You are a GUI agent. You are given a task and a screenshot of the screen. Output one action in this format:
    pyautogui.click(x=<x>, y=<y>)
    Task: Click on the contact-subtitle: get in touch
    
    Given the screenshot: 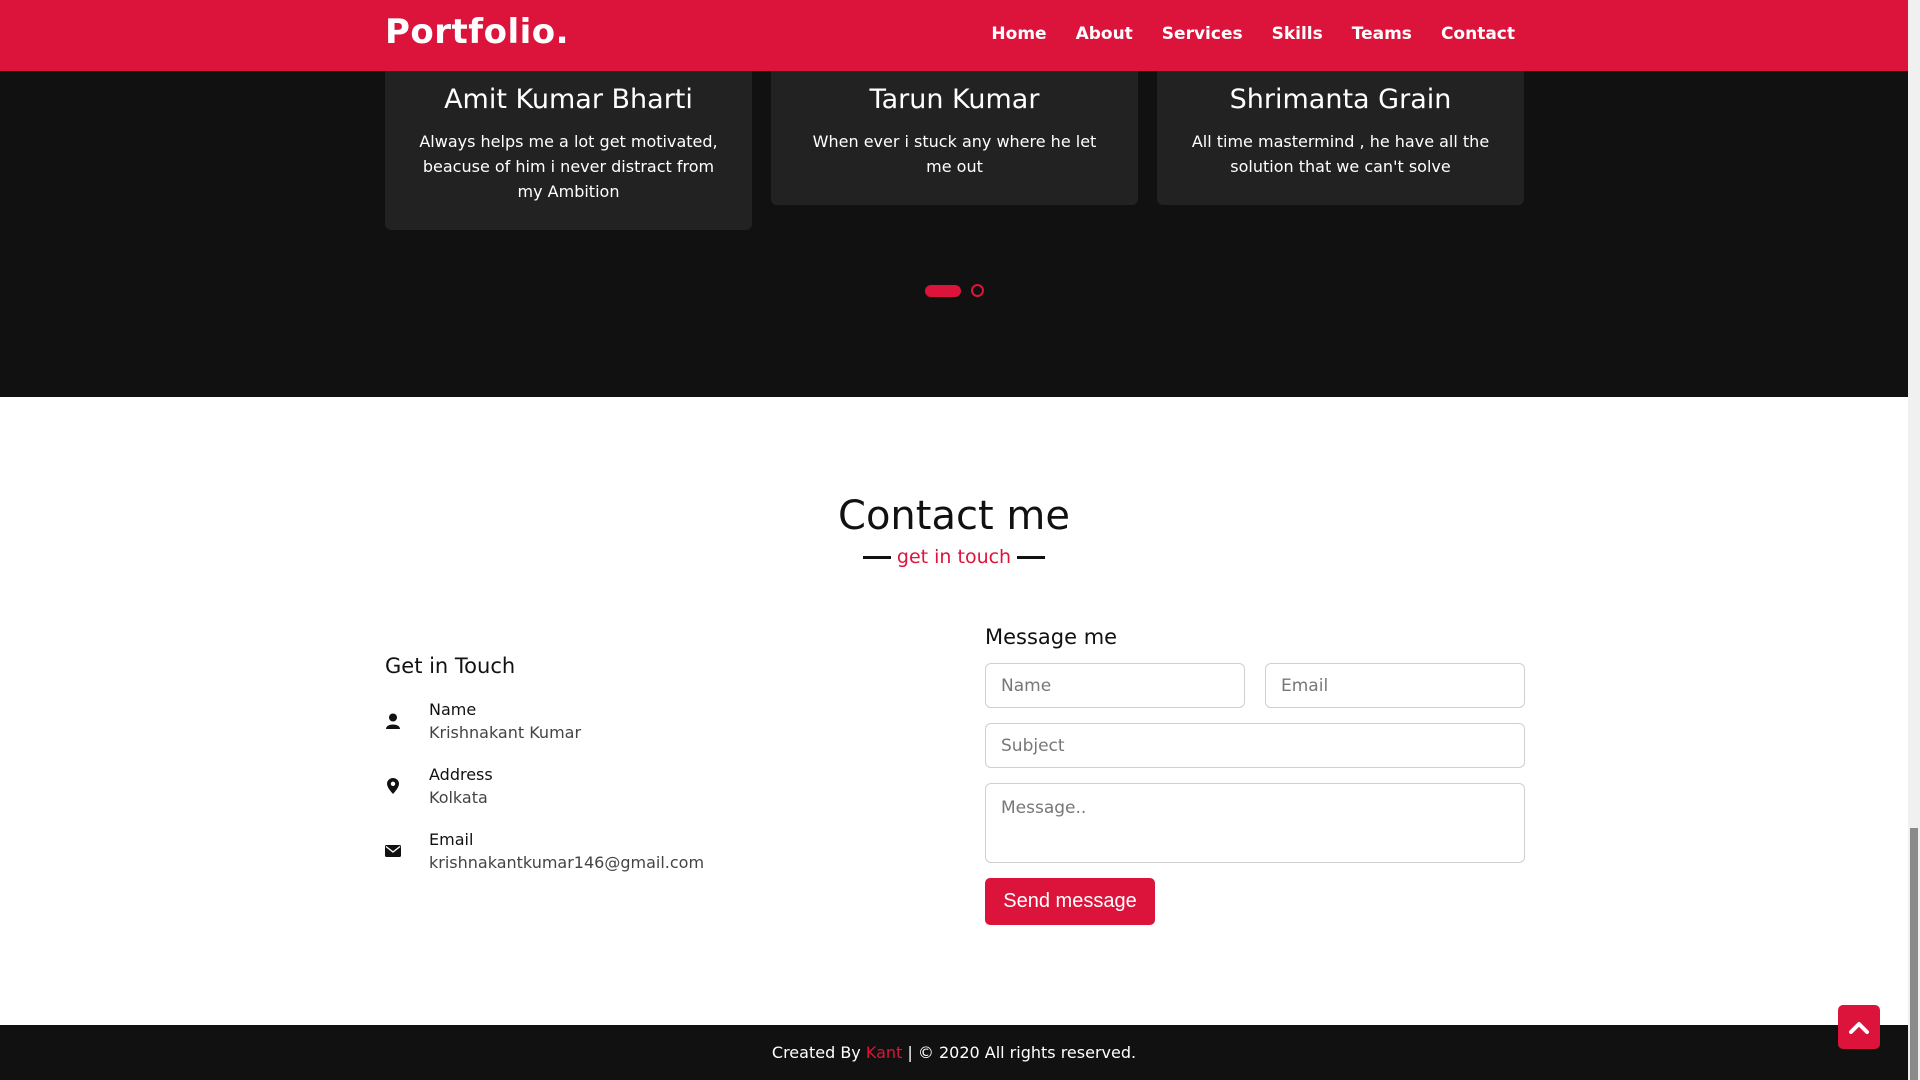 What is the action you would take?
    pyautogui.click(x=954, y=557)
    